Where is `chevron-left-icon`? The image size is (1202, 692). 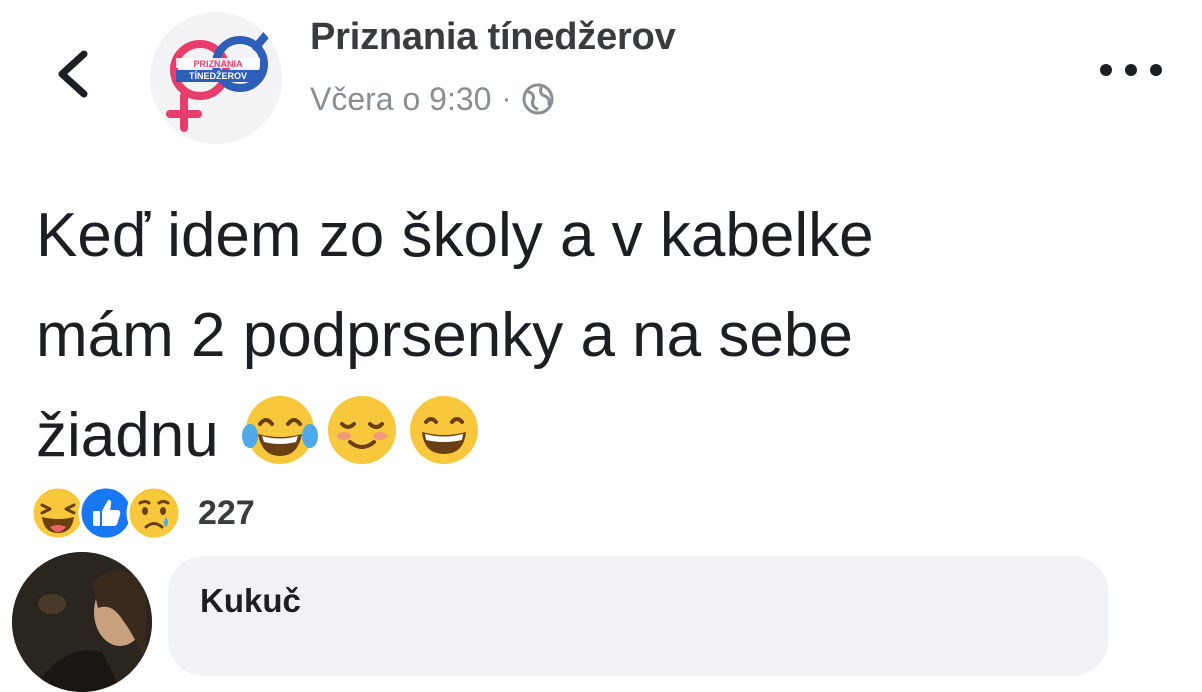
chevron-left-icon is located at coordinates (73, 74).